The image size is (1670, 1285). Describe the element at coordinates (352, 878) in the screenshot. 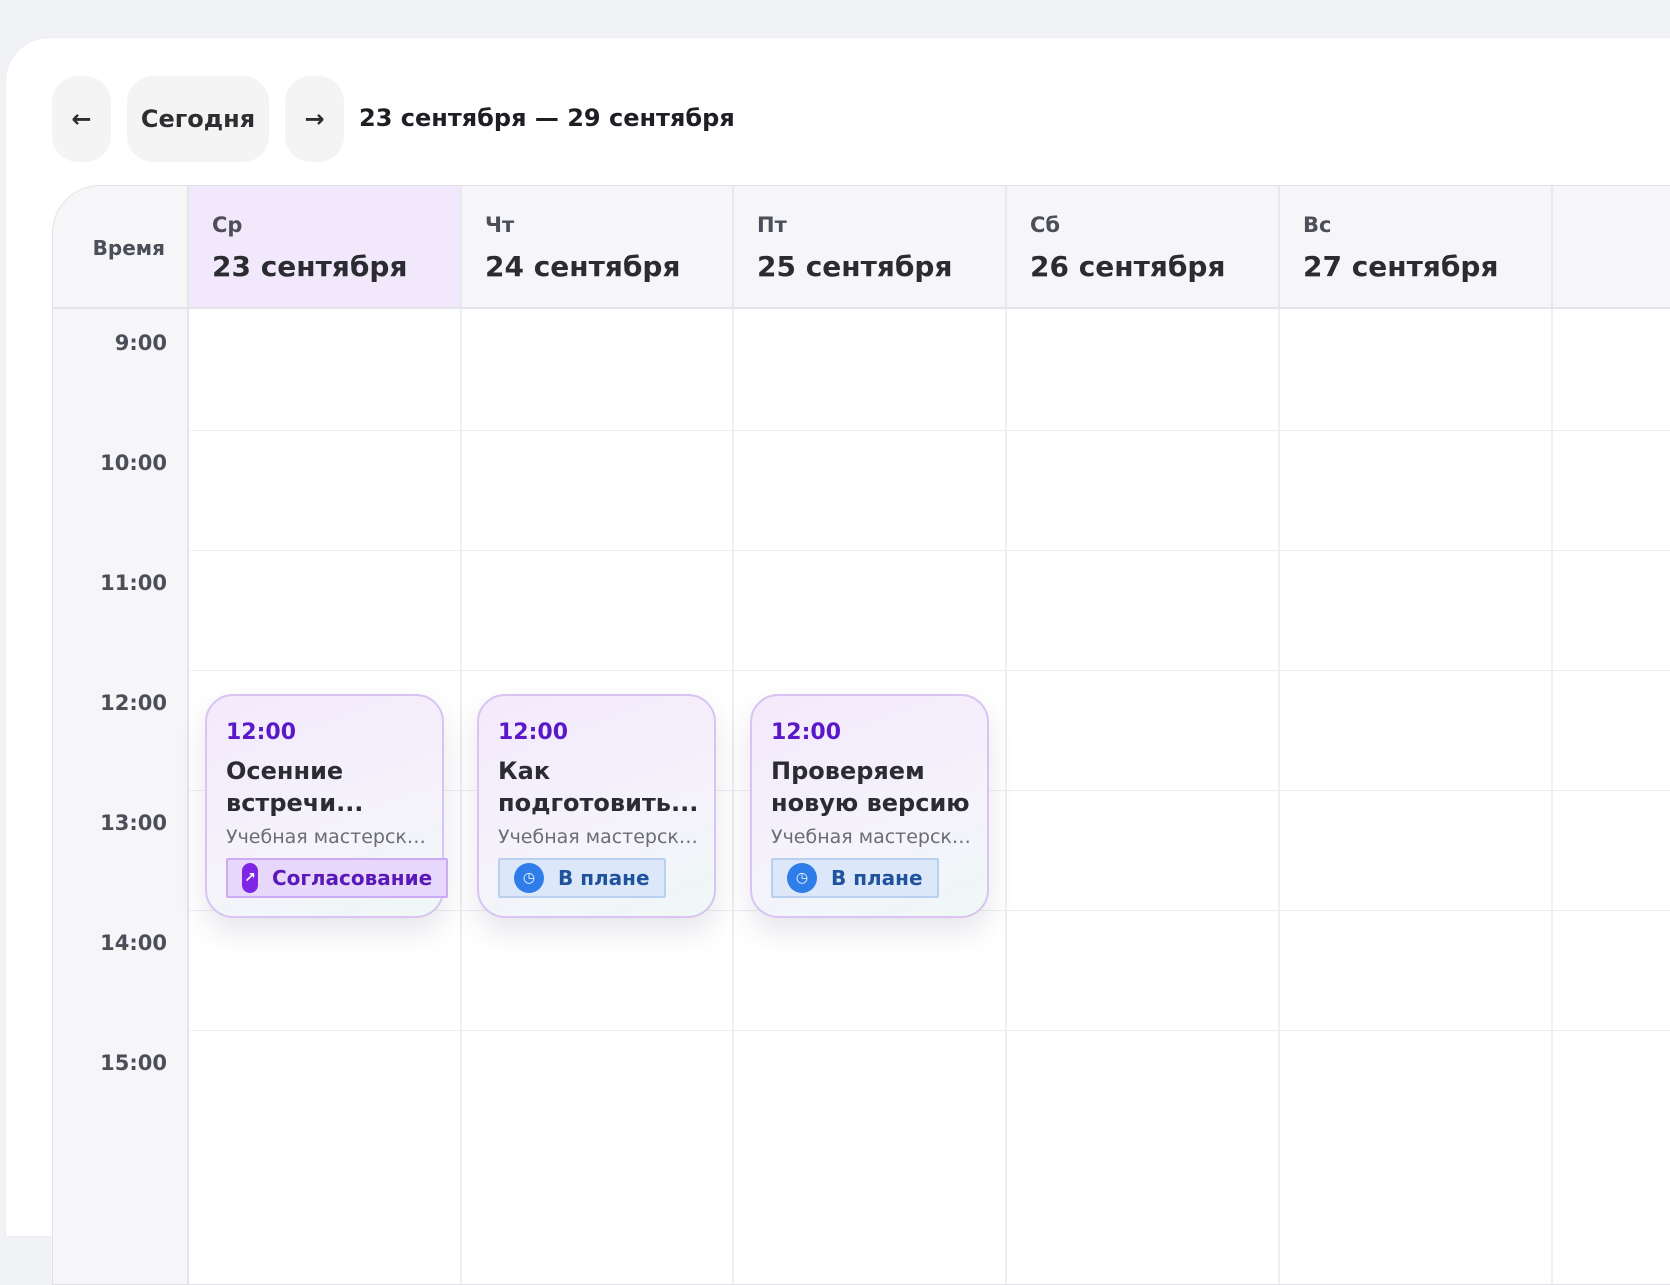

I see `status-label: Согласование` at that location.